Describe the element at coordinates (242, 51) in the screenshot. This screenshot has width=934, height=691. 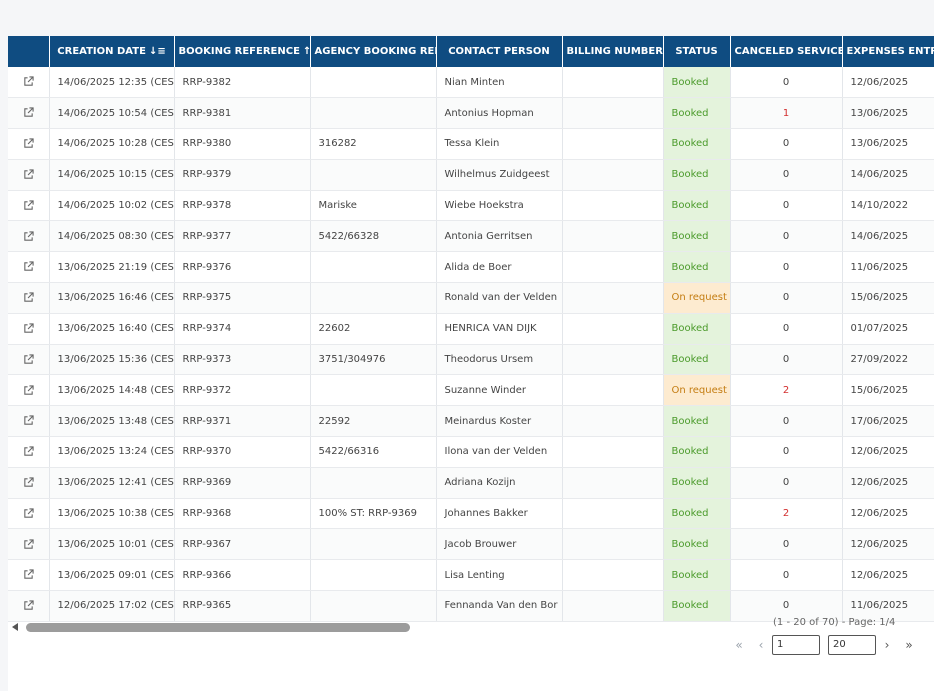
I see `header-booking-reference: BOOKING REFERENCE↑↓` at that location.